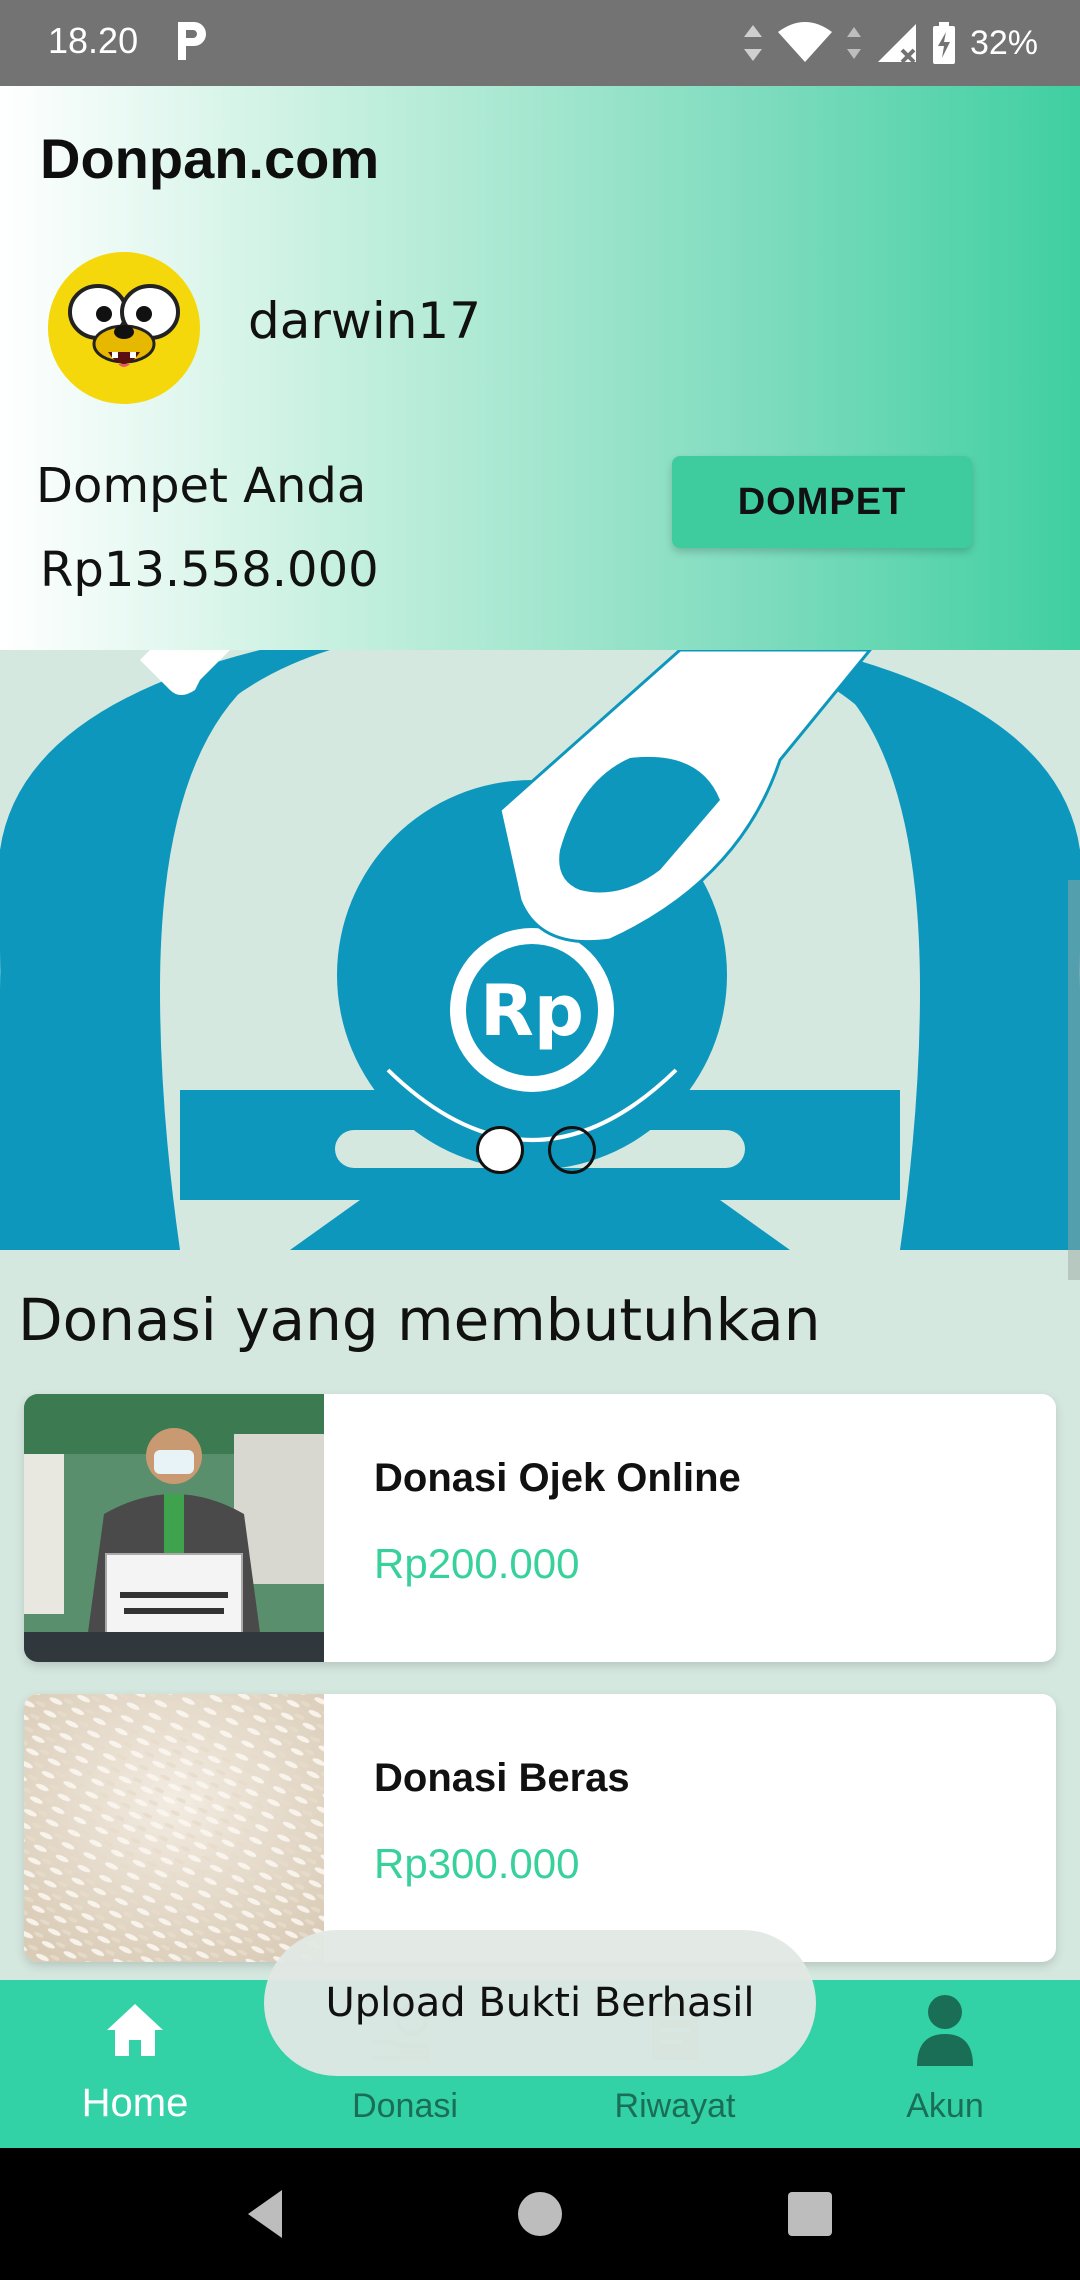  I want to click on donation-card: Donasi Beras Rp300.000, so click(540, 1828).